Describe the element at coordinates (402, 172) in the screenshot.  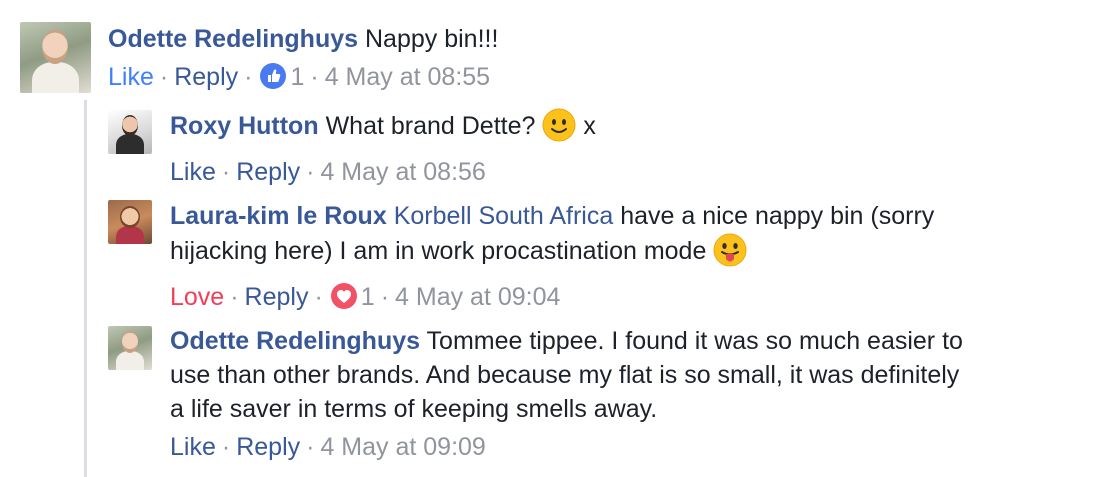
I see `timestamp: 4 May at 08:56` at that location.